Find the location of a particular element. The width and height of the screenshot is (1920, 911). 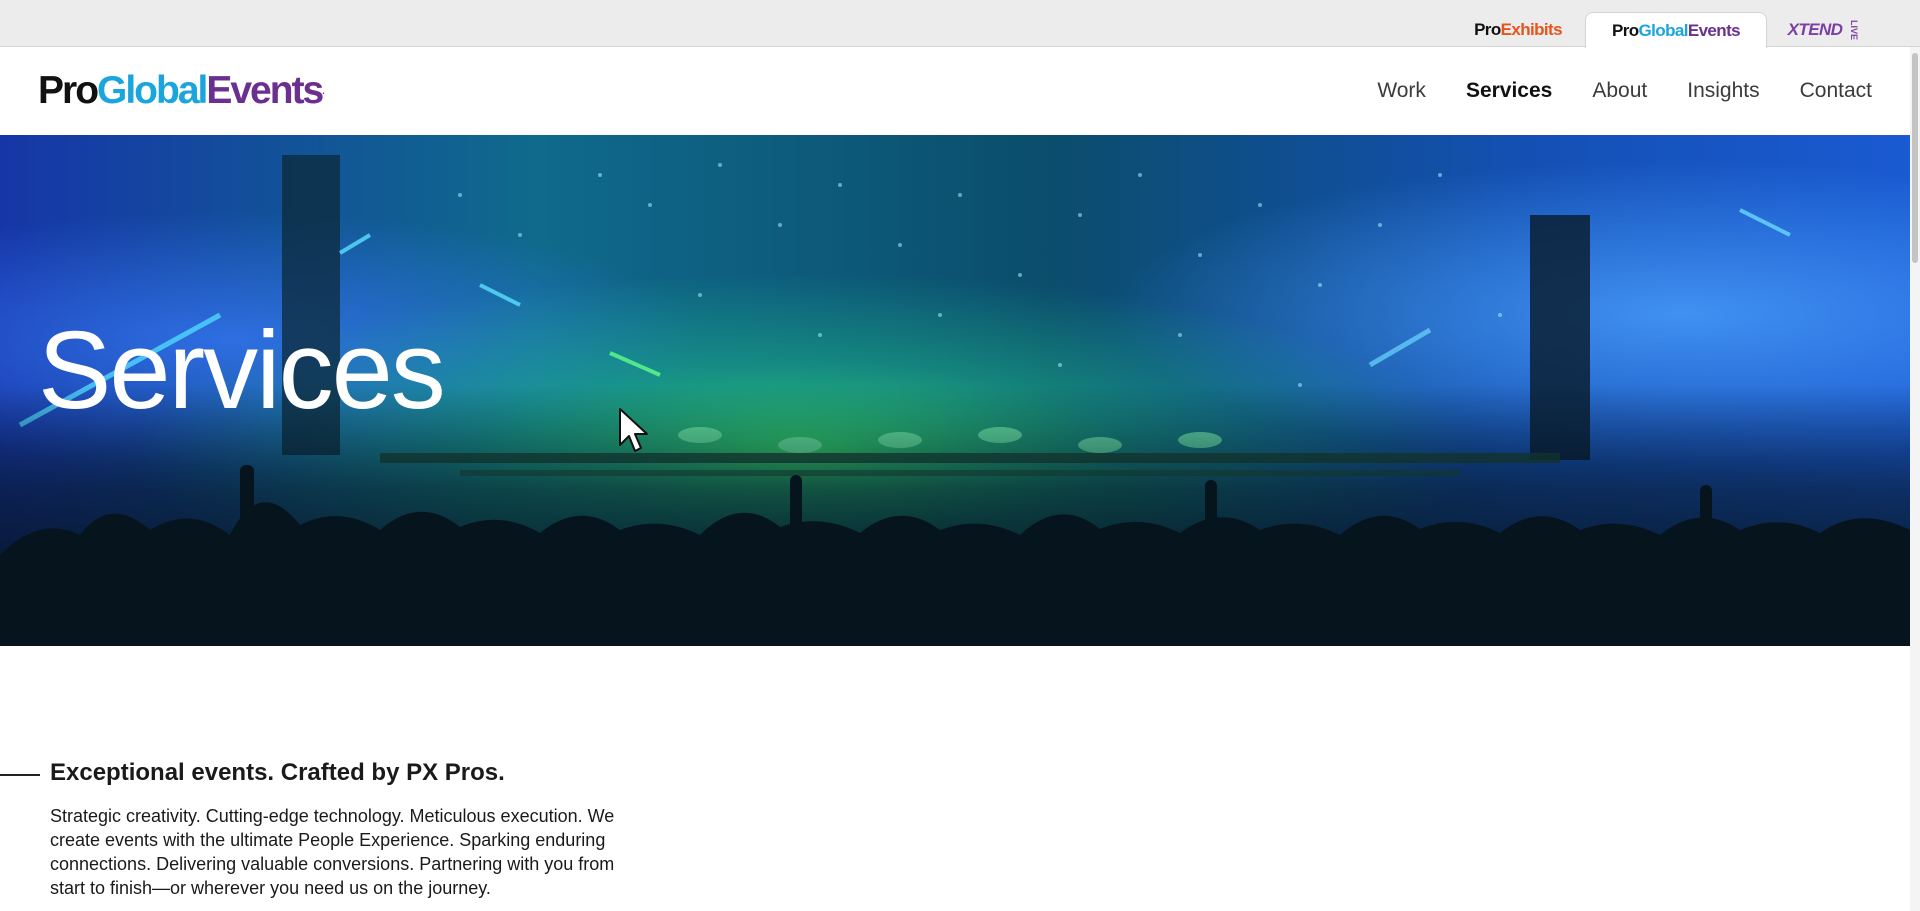

scrollbar-thumb is located at coordinates (1915, 158).